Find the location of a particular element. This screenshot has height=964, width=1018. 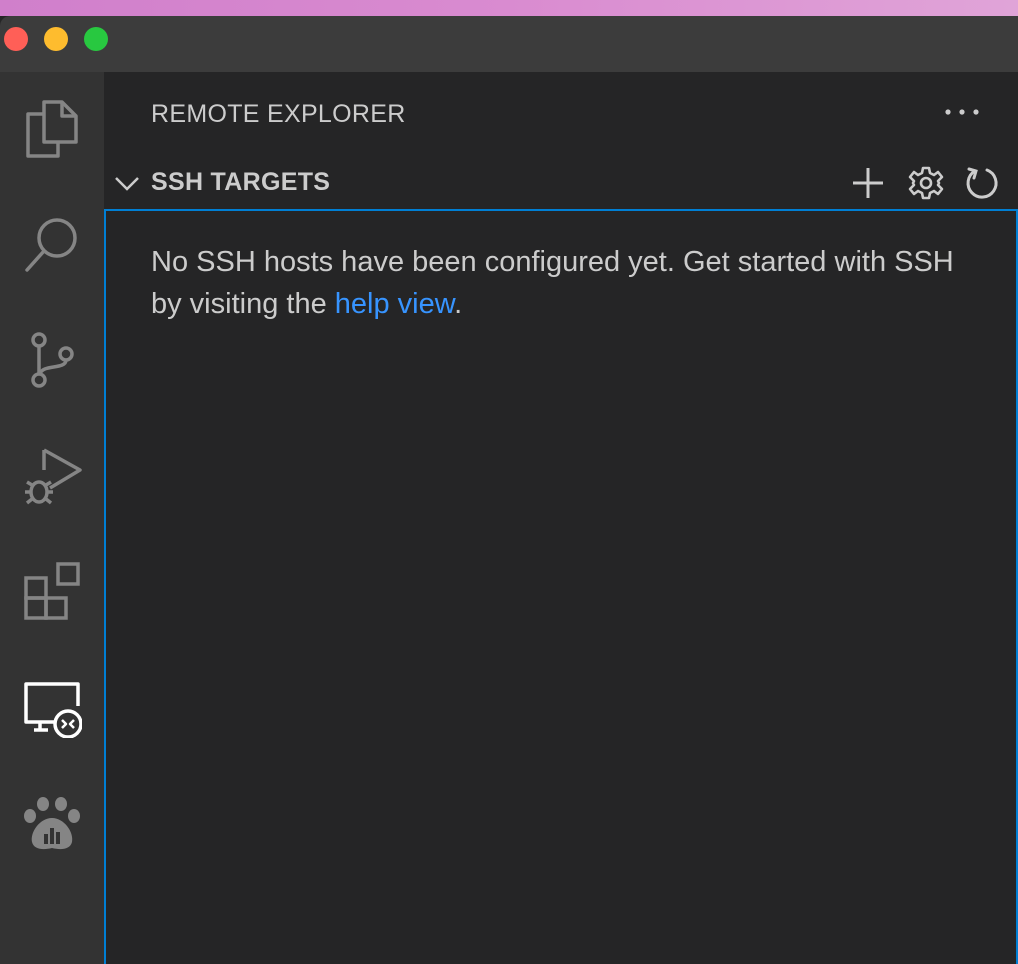

ellipsis-icon is located at coordinates (962, 112).